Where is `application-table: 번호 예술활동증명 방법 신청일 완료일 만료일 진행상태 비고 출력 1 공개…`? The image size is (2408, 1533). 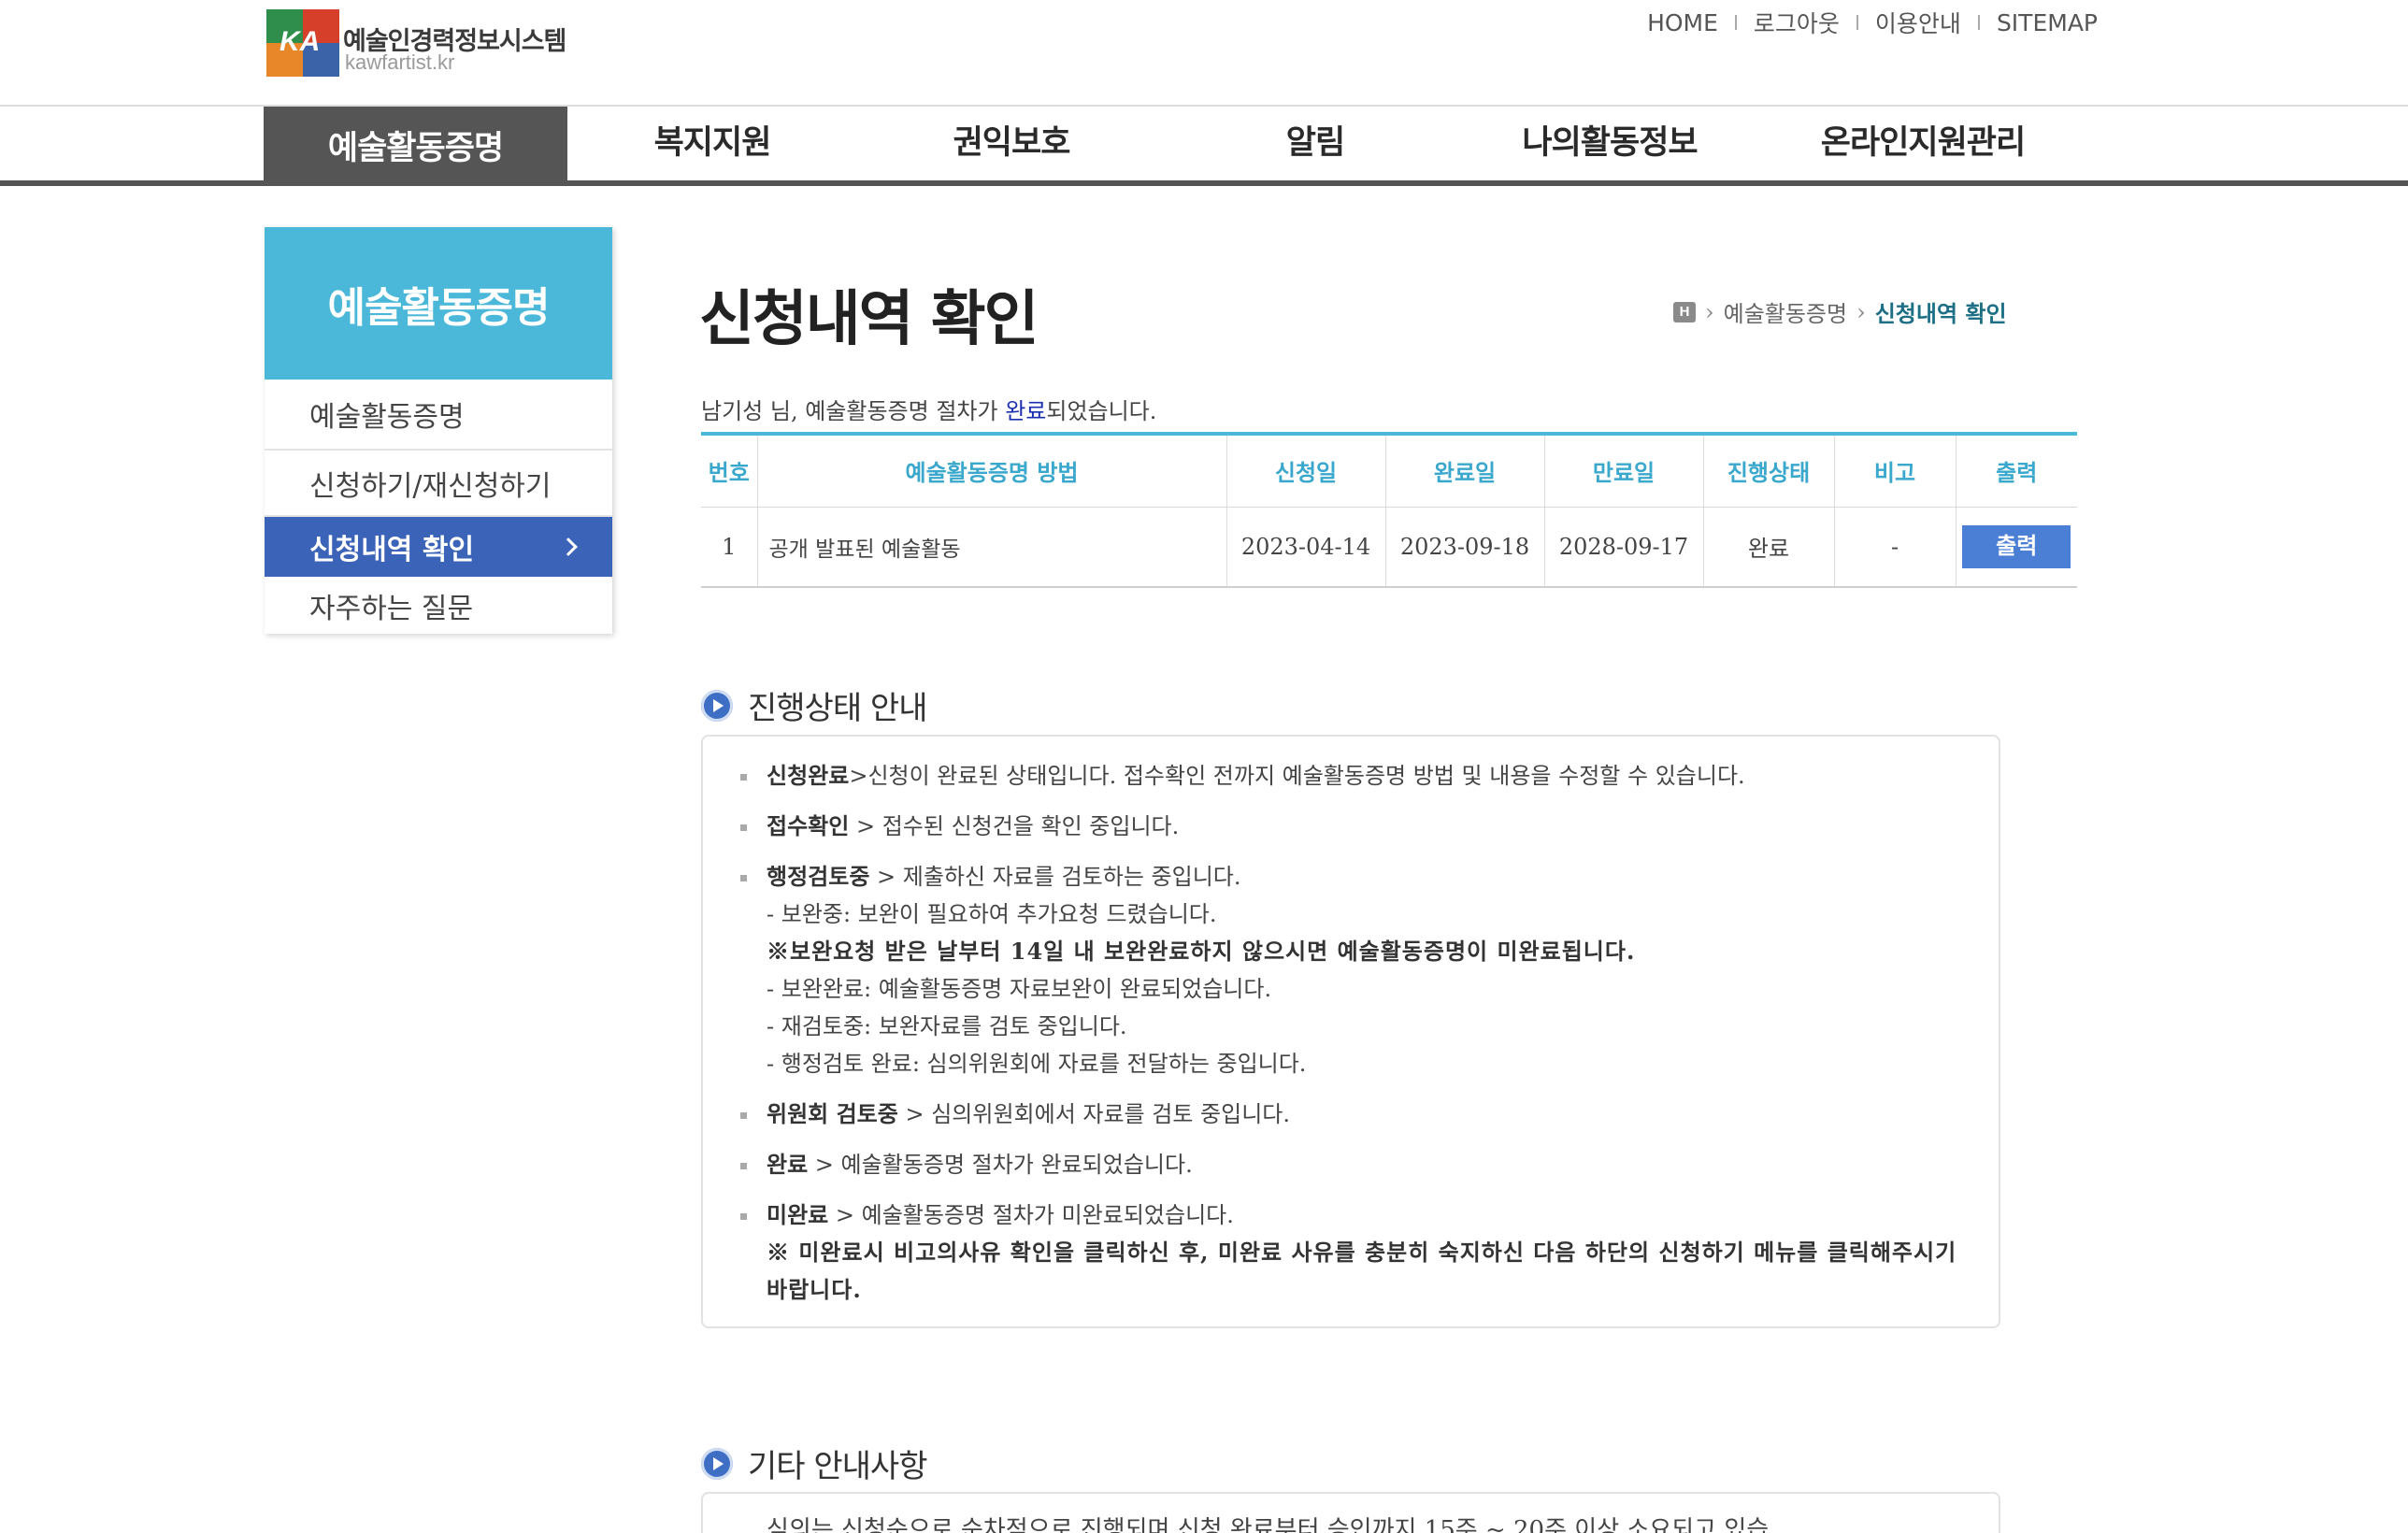 application-table: 번호 예술활동증명 방법 신청일 완료일 만료일 진행상태 비고 출력 1 공개… is located at coordinates (1389, 510).